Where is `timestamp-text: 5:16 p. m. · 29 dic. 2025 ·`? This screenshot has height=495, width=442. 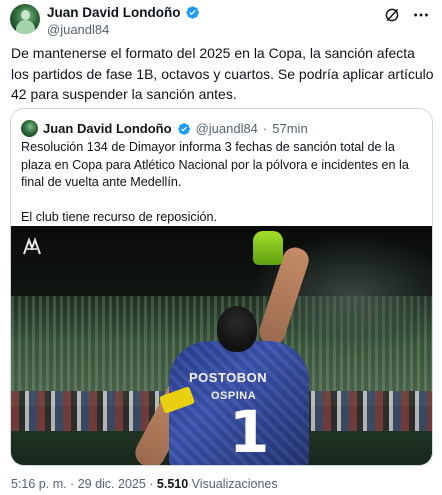
timestamp-text: 5:16 p. m. · 29 dic. 2025 · is located at coordinates (84, 484).